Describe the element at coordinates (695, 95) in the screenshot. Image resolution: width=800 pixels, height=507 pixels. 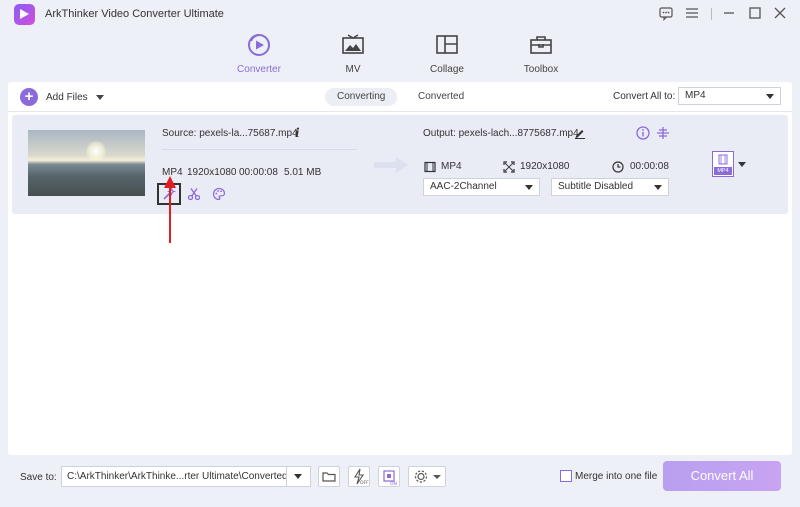
I see `convert-all-format-value: MP4` at that location.